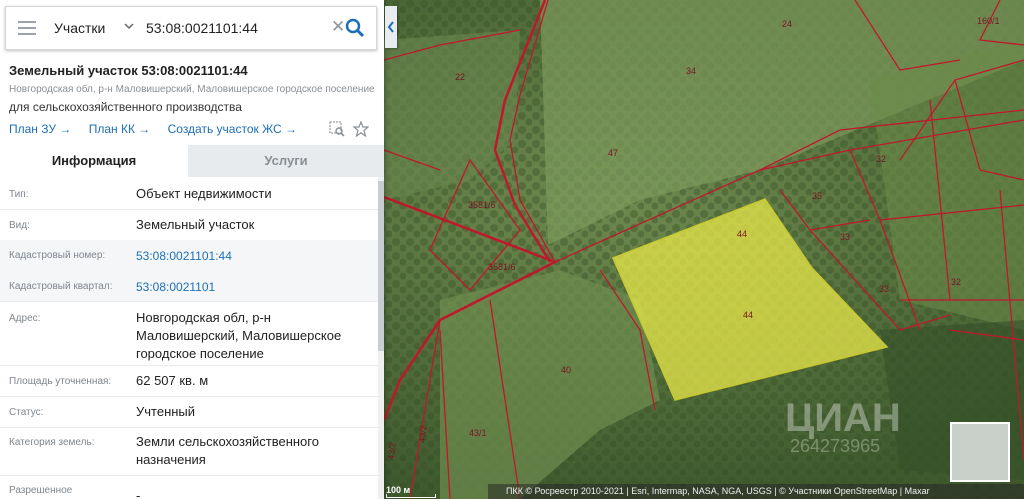 Image resolution: width=1024 pixels, height=499 pixels. I want to click on chevron-left-icon, so click(390, 27).